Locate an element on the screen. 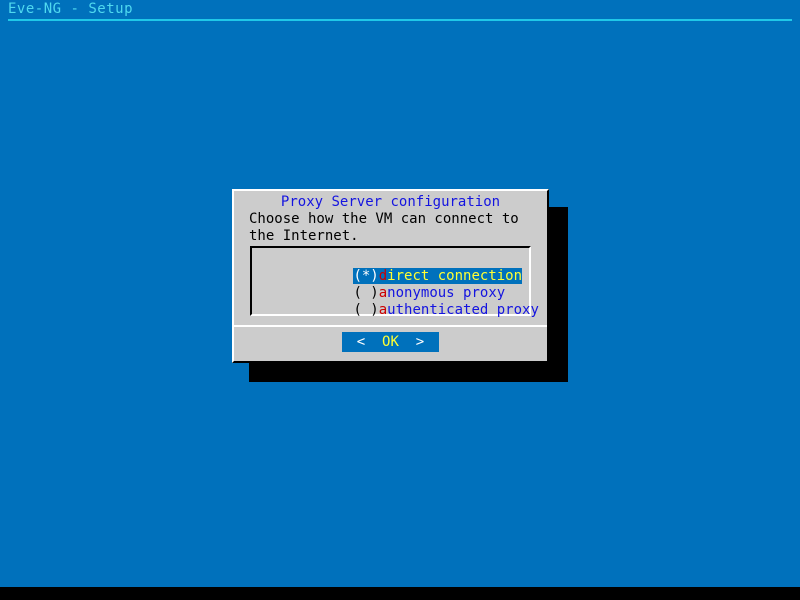 This screenshot has width=800, height=600. app-titlebar: Eve-NG - Setup is located at coordinates (400, 11).